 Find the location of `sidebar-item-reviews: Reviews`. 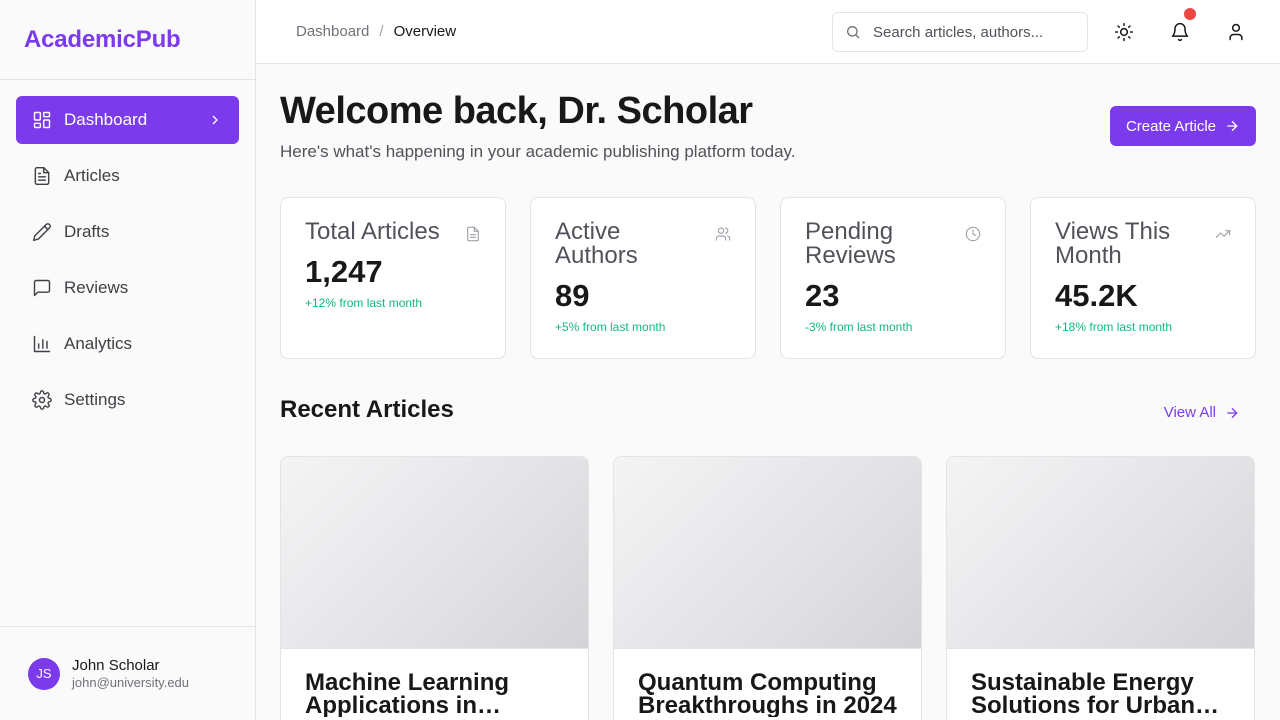

sidebar-item-reviews: Reviews is located at coordinates (127, 288).